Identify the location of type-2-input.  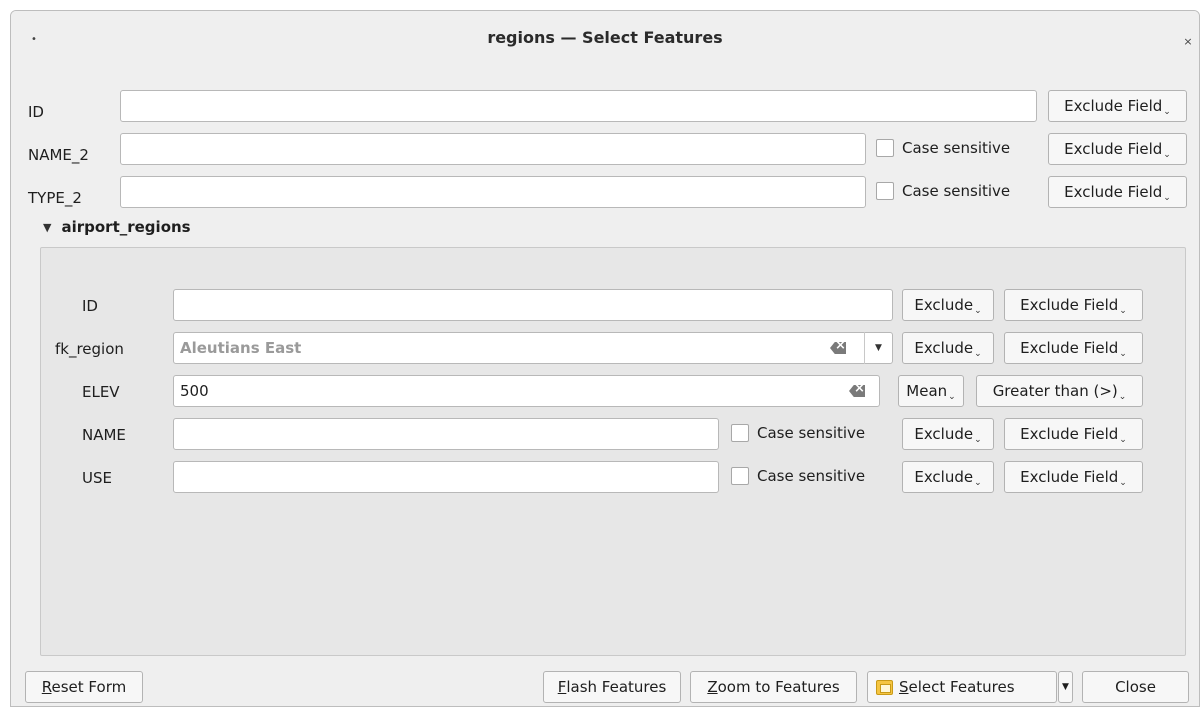
(493, 192).